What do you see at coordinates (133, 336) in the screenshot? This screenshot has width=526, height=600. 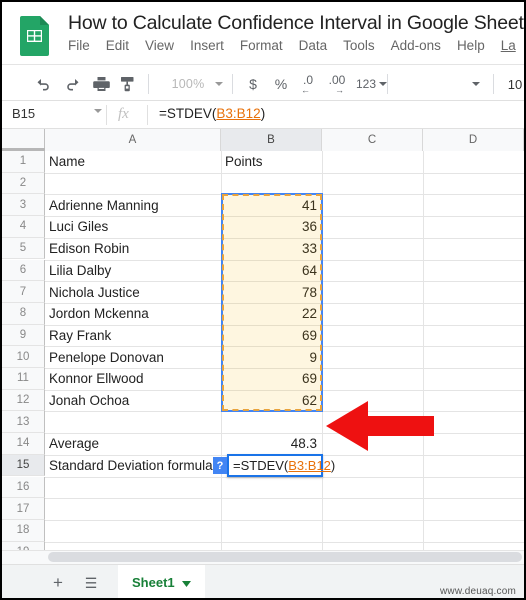 I see `cell-a9: Ray Frank` at bounding box center [133, 336].